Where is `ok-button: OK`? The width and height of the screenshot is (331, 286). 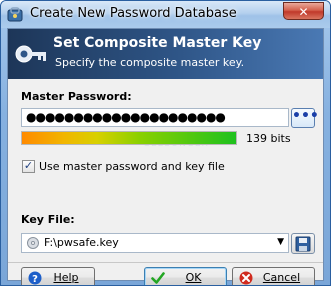 ok-button: OK is located at coordinates (185, 276).